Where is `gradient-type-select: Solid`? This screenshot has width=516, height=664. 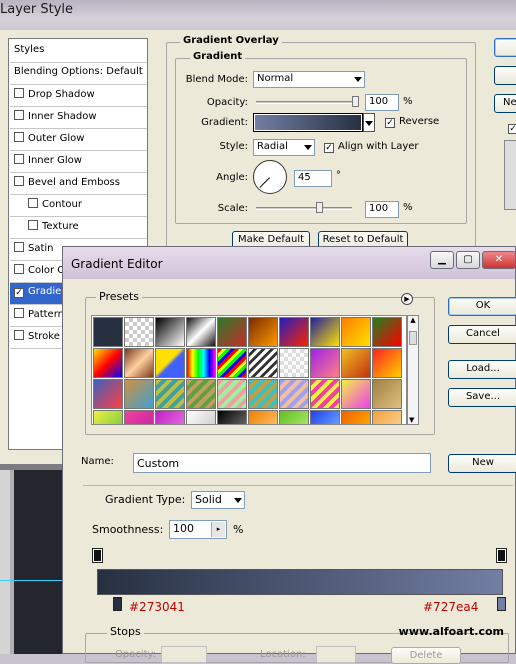
gradient-type-select: Solid is located at coordinates (218, 500).